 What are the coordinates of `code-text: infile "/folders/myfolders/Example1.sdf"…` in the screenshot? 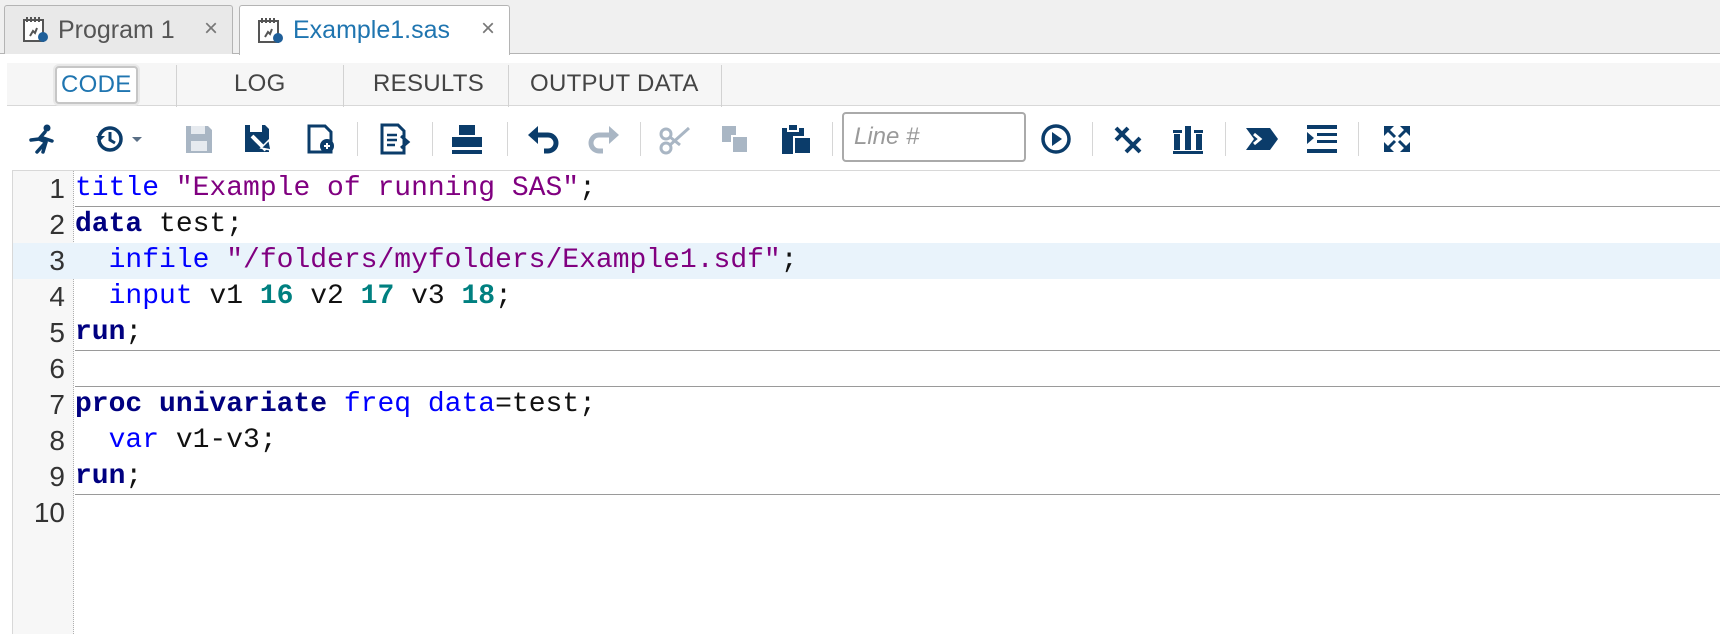 It's located at (436, 261).